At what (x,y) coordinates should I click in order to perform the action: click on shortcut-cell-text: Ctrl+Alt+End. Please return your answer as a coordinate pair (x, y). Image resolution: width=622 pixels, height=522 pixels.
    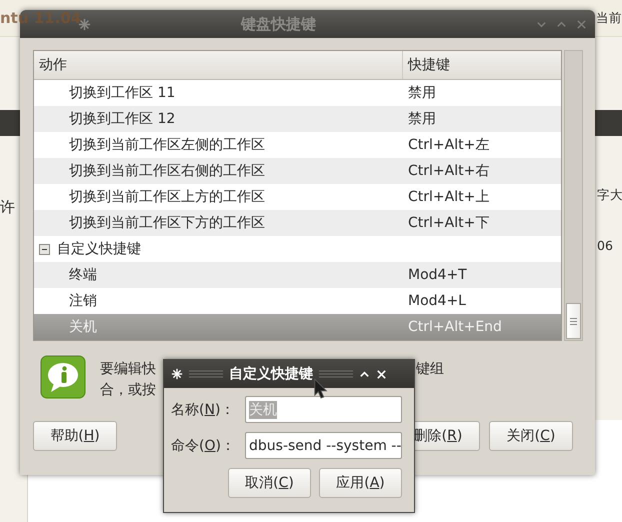
    Looking at the image, I should click on (454, 327).